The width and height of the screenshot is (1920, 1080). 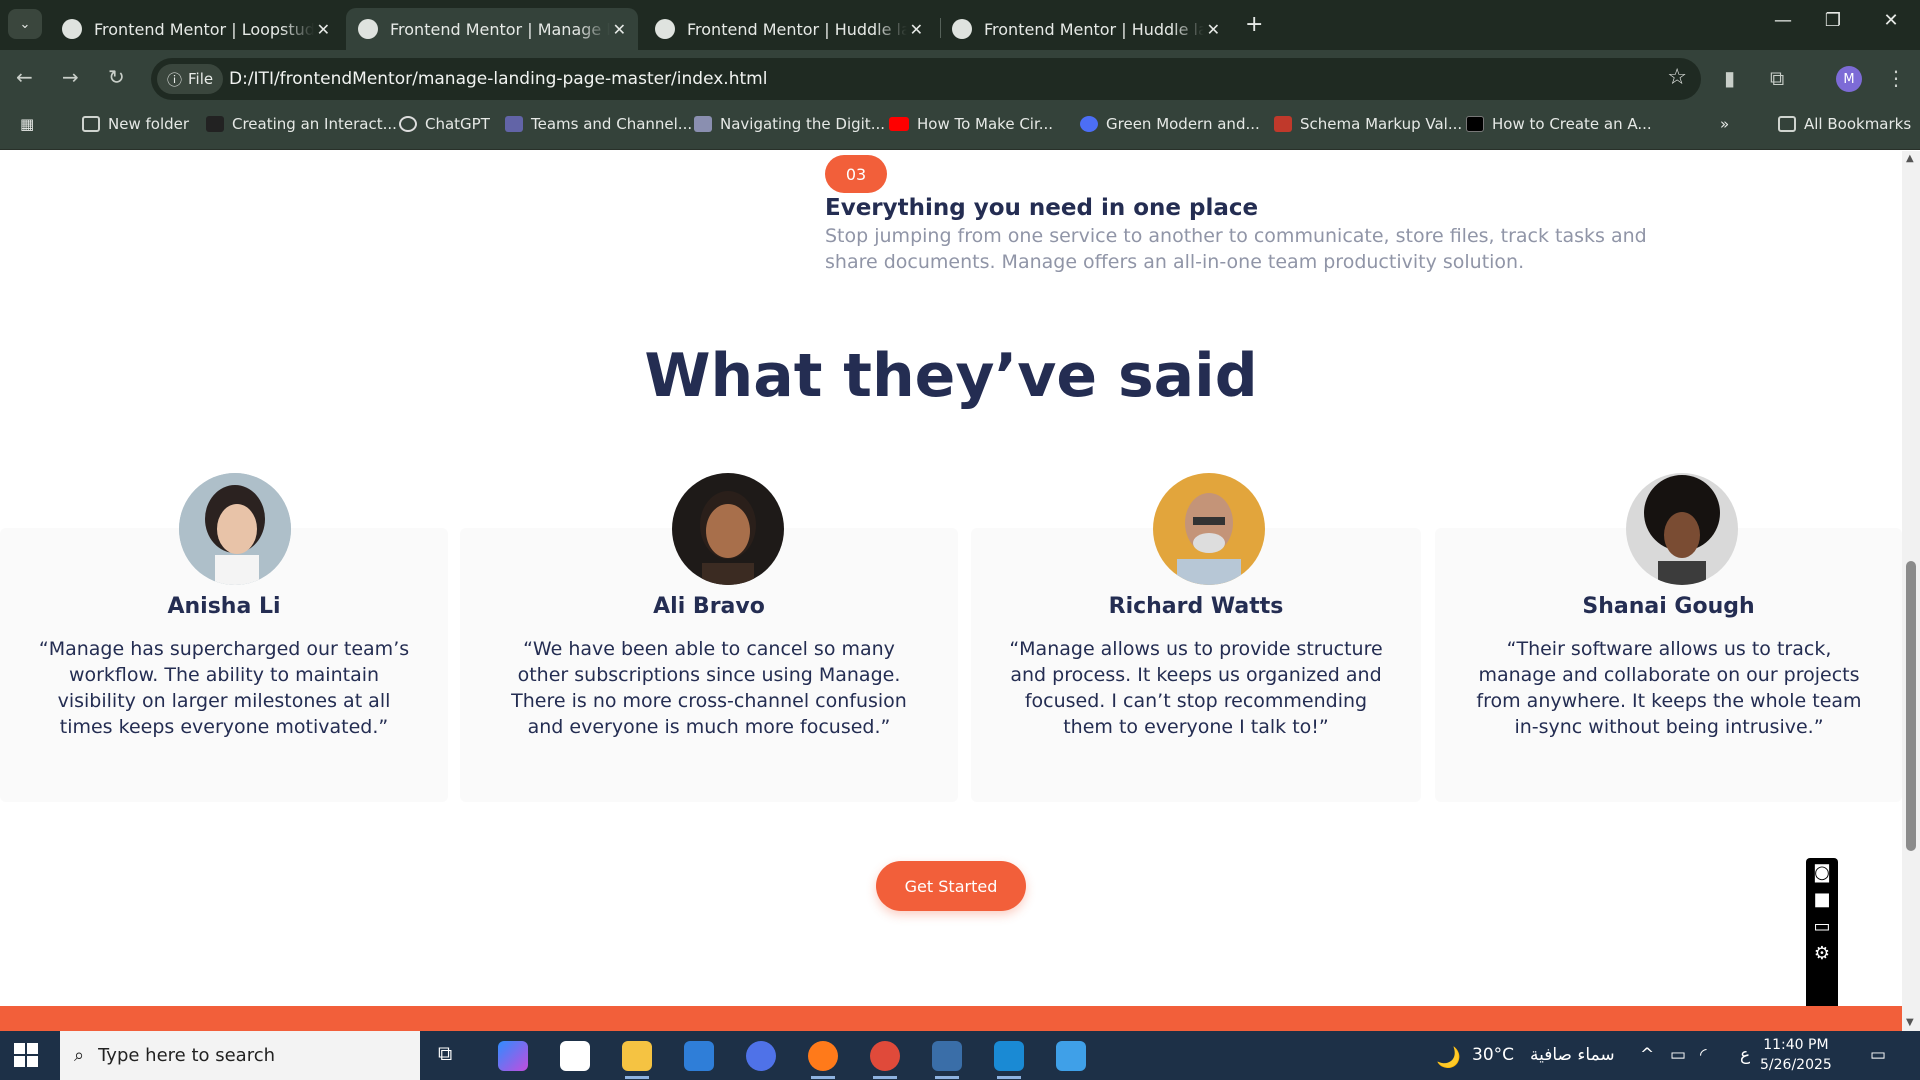 What do you see at coordinates (823, 1060) in the screenshot?
I see `firefox-icon` at bounding box center [823, 1060].